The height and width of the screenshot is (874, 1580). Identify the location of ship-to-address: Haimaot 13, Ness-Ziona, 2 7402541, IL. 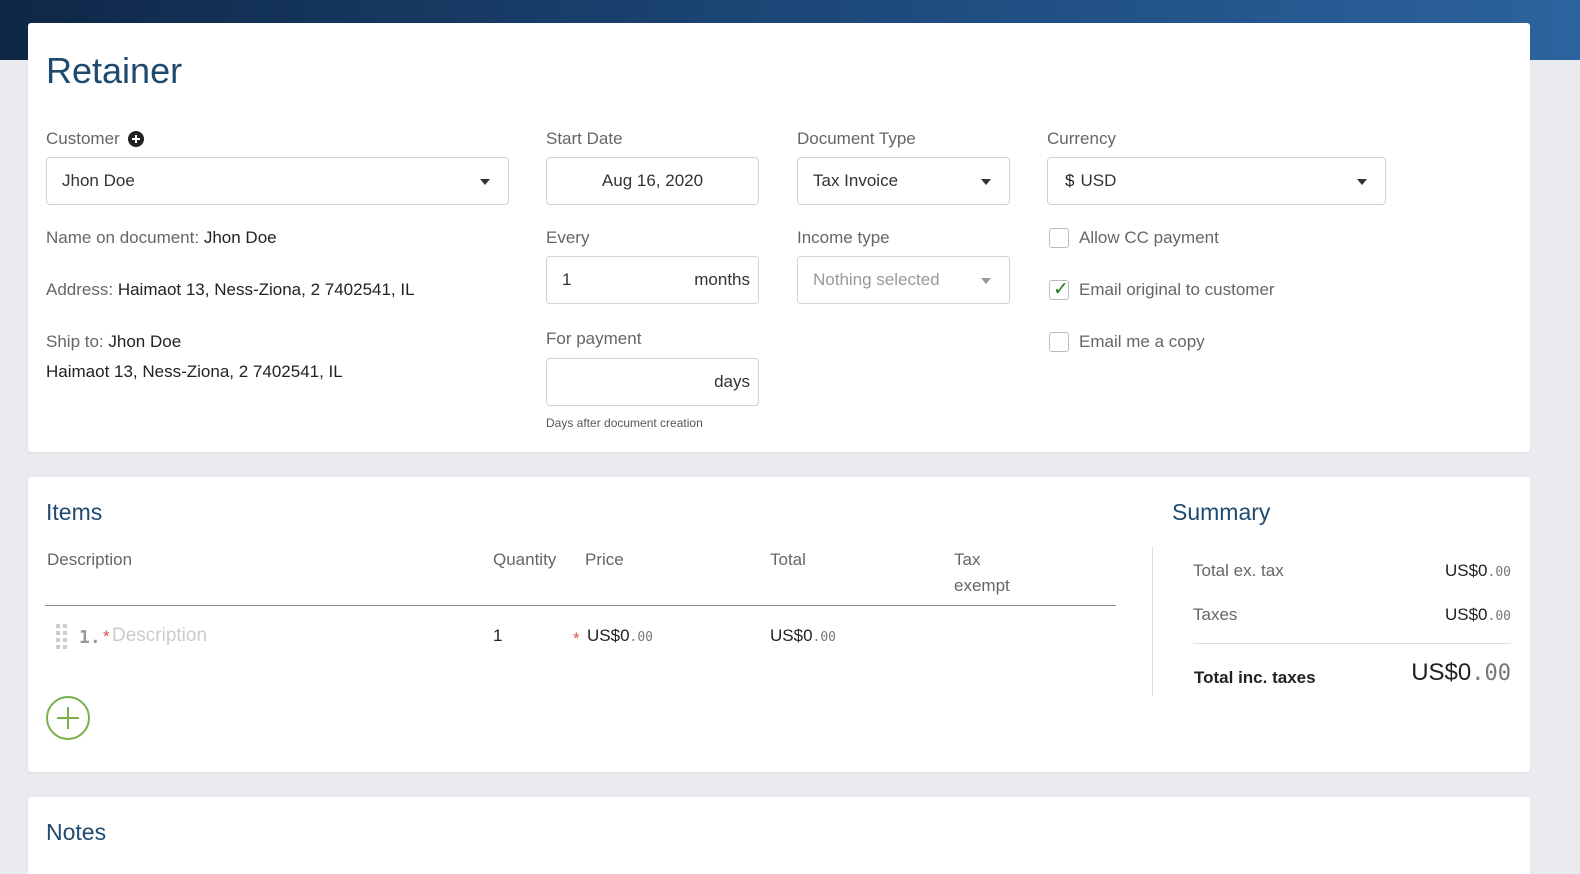
(194, 371).